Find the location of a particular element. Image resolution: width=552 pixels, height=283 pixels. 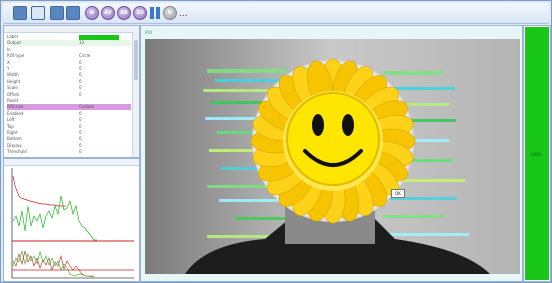

mode-n-button: N is located at coordinates (92, 13).